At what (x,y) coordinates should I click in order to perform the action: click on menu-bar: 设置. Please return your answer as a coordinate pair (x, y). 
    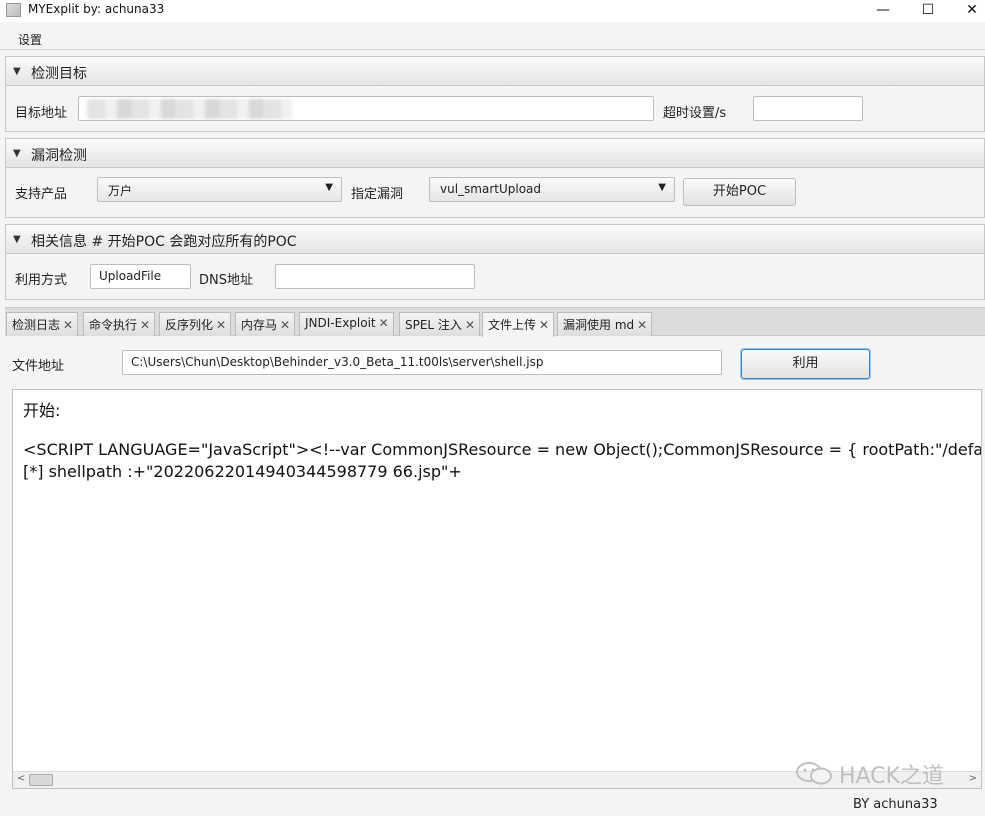
    Looking at the image, I should click on (492, 39).